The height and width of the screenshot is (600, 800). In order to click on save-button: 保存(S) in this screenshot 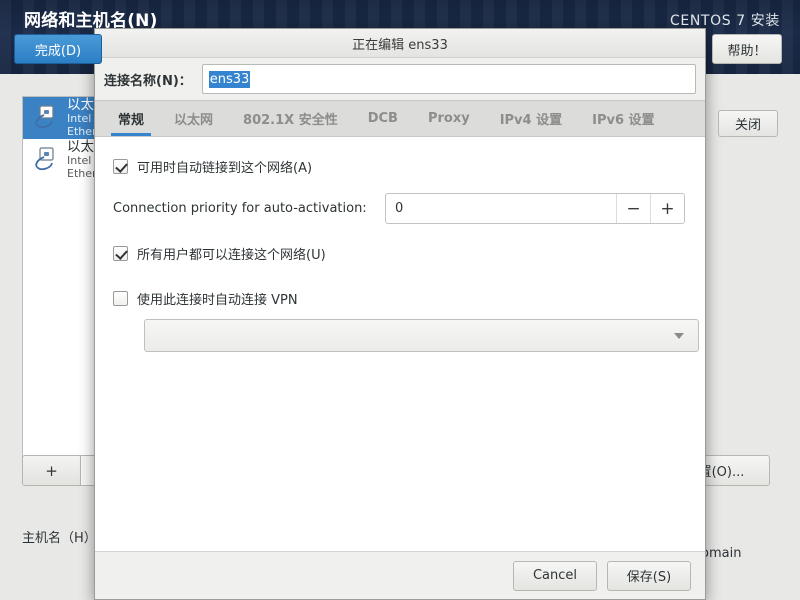, I will do `click(649, 575)`.